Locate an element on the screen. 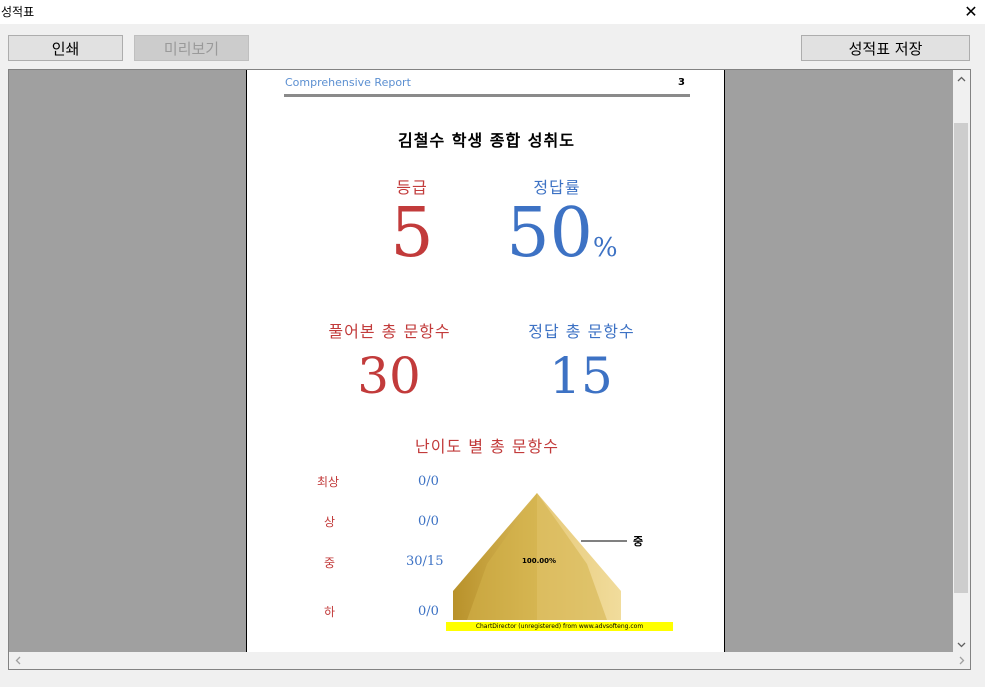  solved-label: 풀어본 총 문항수 is located at coordinates (389, 331).